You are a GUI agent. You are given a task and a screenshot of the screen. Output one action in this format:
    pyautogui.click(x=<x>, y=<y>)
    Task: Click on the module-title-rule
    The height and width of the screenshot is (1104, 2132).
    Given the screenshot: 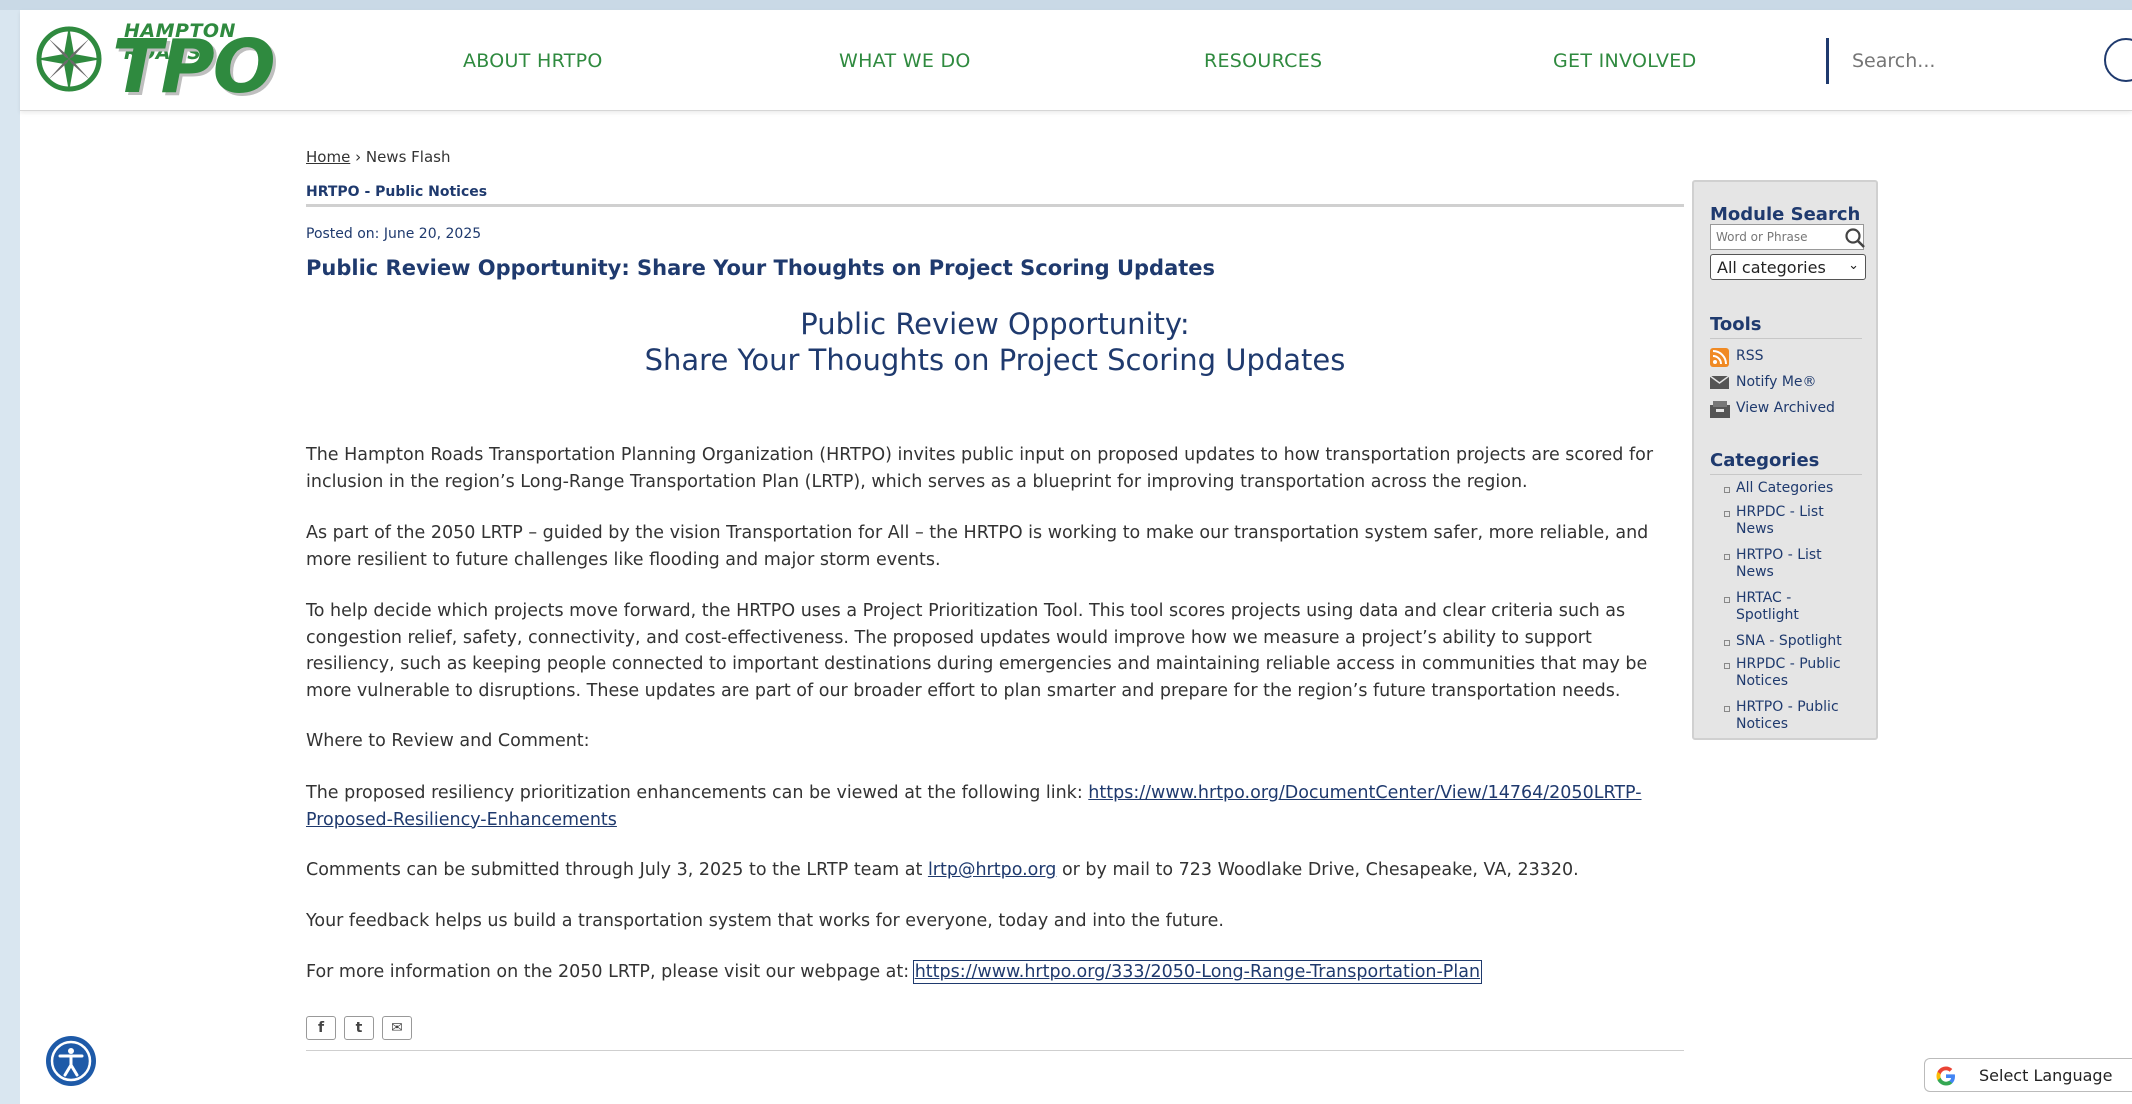 What is the action you would take?
    pyautogui.click(x=995, y=205)
    